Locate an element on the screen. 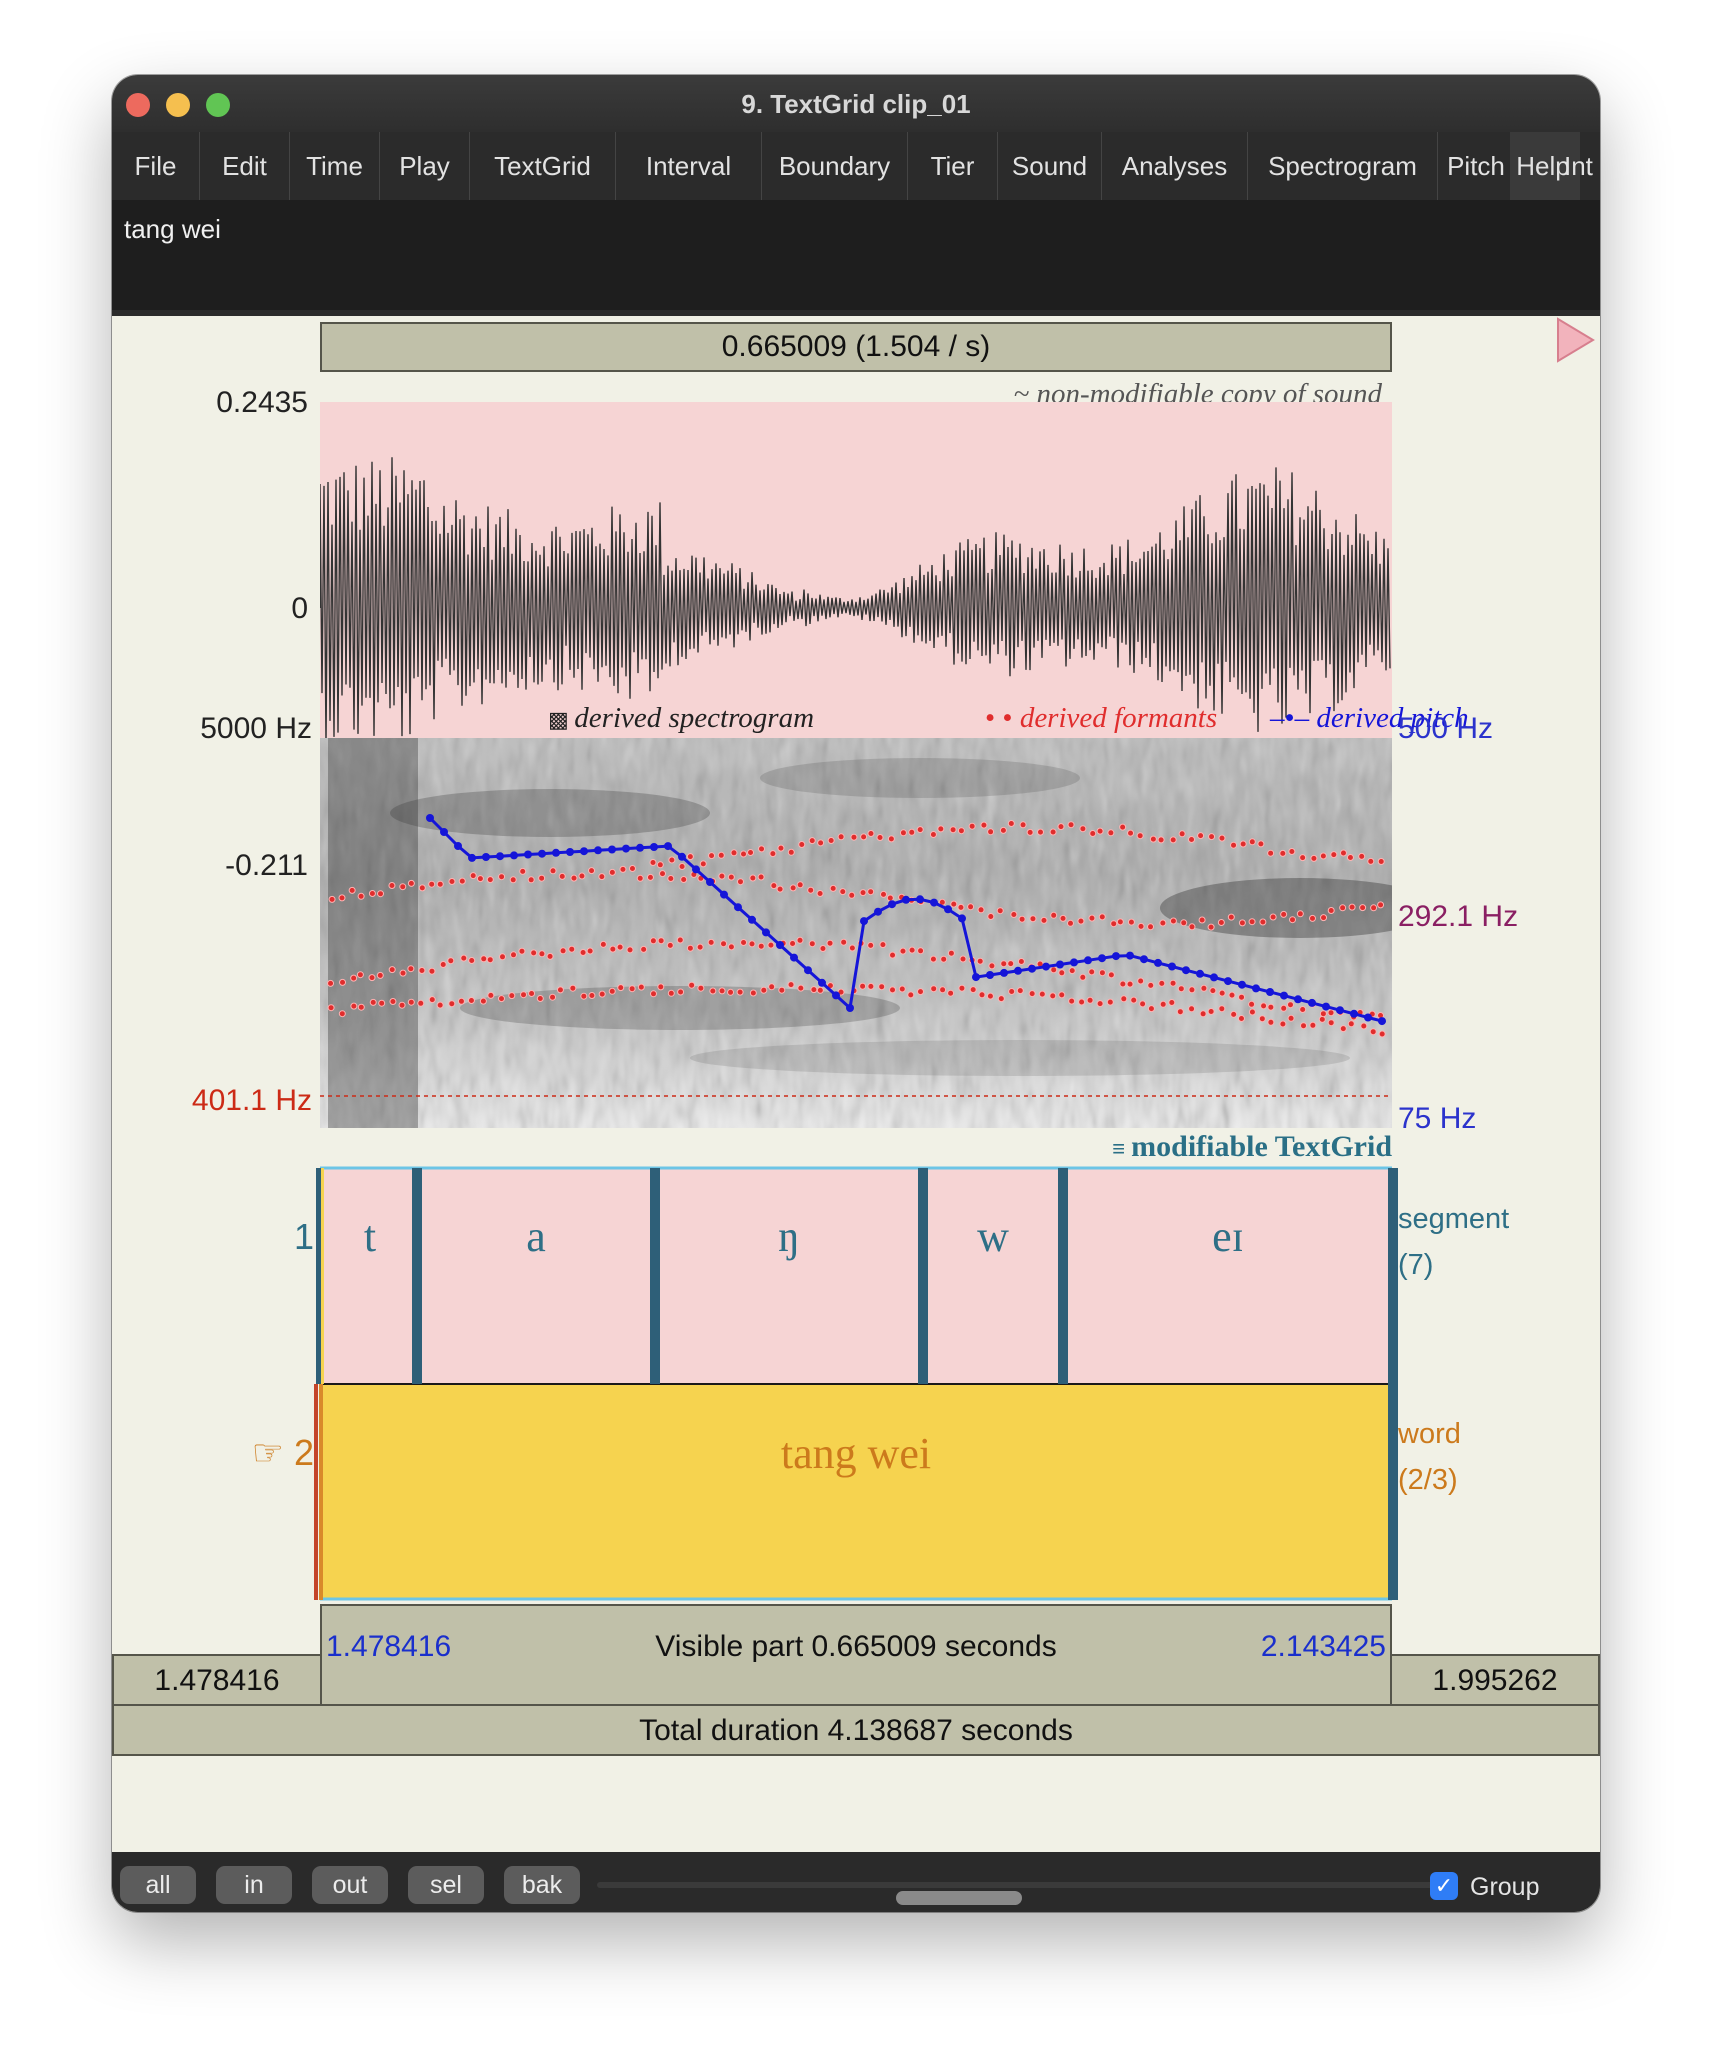 This screenshot has height=2060, width=1710. segment-interval-a: a is located at coordinates (536, 1236).